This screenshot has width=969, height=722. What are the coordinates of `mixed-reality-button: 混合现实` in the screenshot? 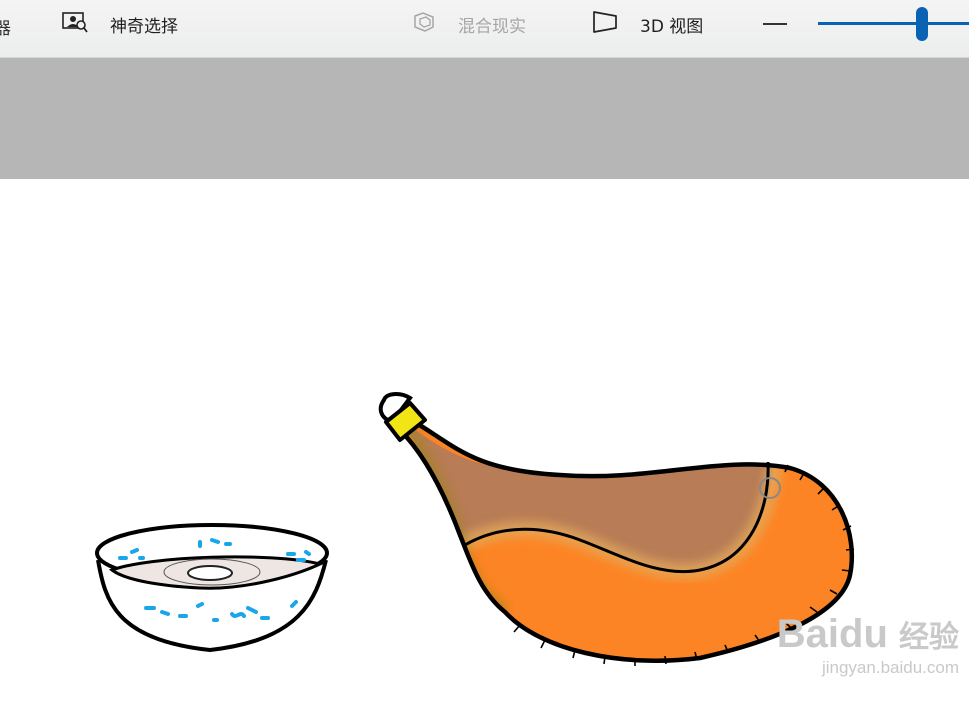 It's located at (469, 24).